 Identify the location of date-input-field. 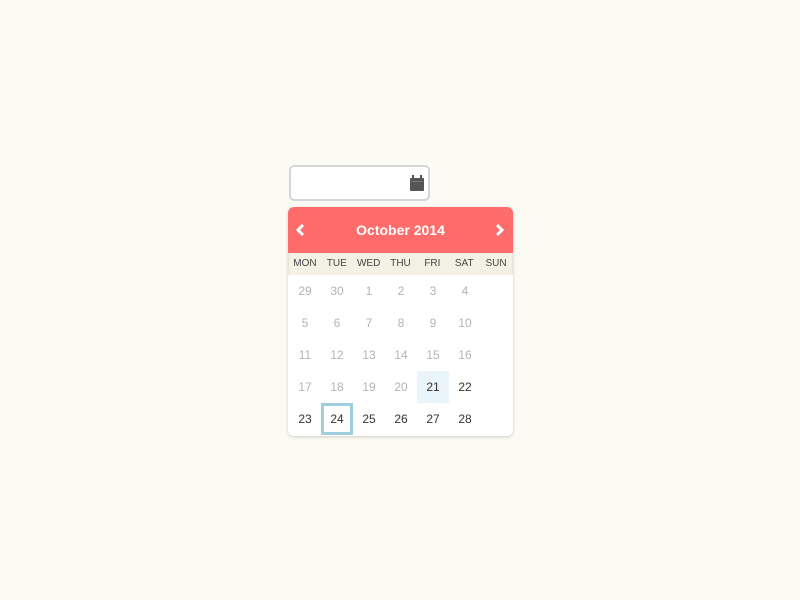
(359, 183).